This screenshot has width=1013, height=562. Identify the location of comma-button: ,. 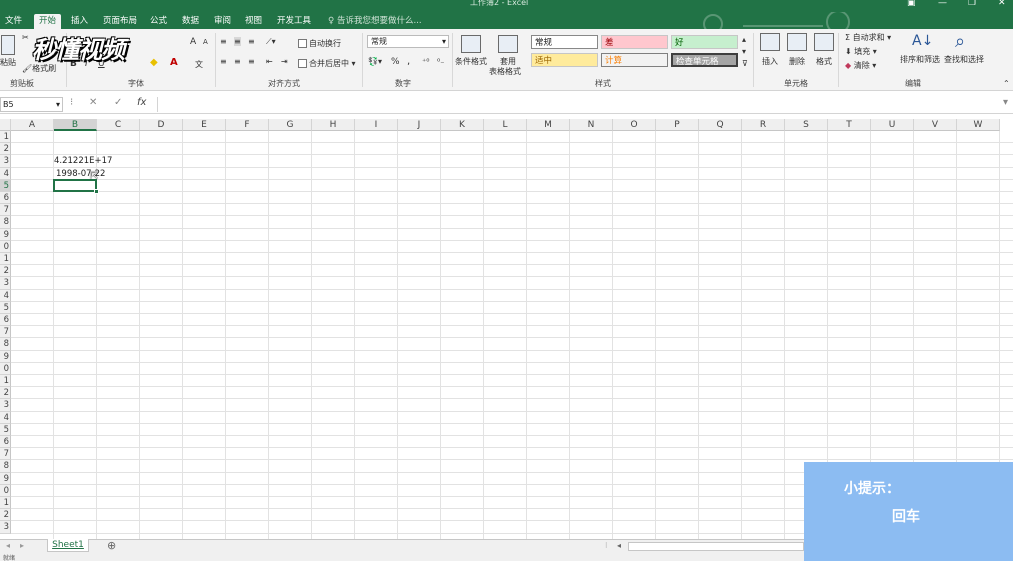
(408, 61).